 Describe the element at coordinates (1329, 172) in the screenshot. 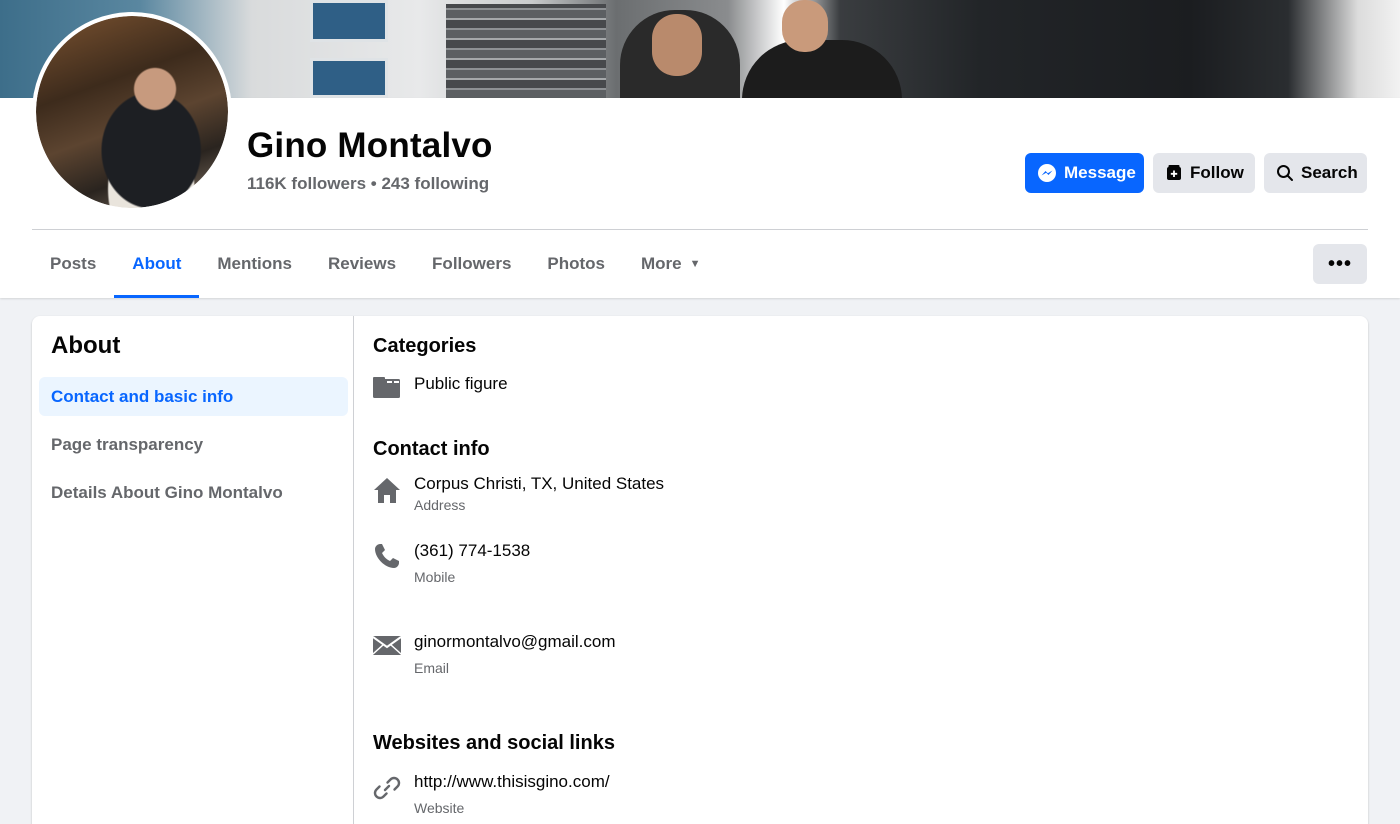

I see `search-label: Search` at that location.